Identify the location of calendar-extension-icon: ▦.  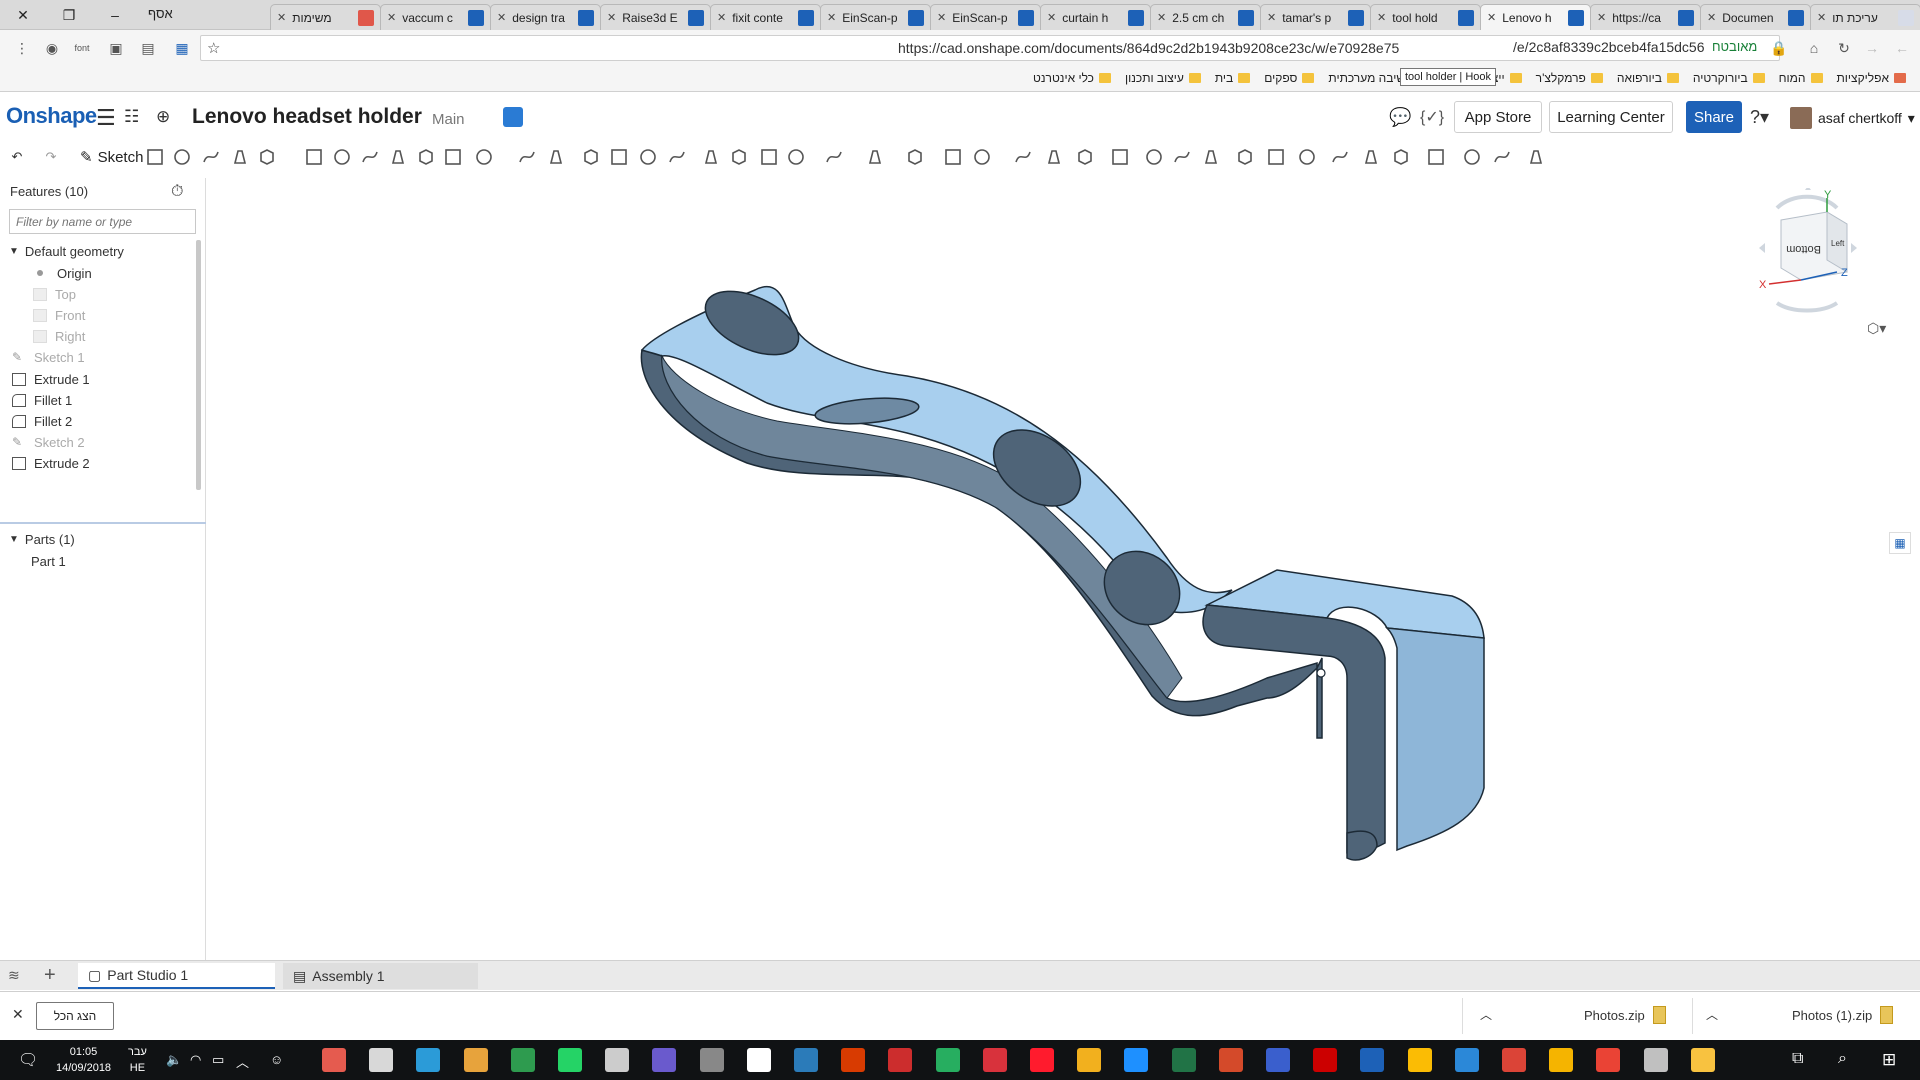
(182, 48).